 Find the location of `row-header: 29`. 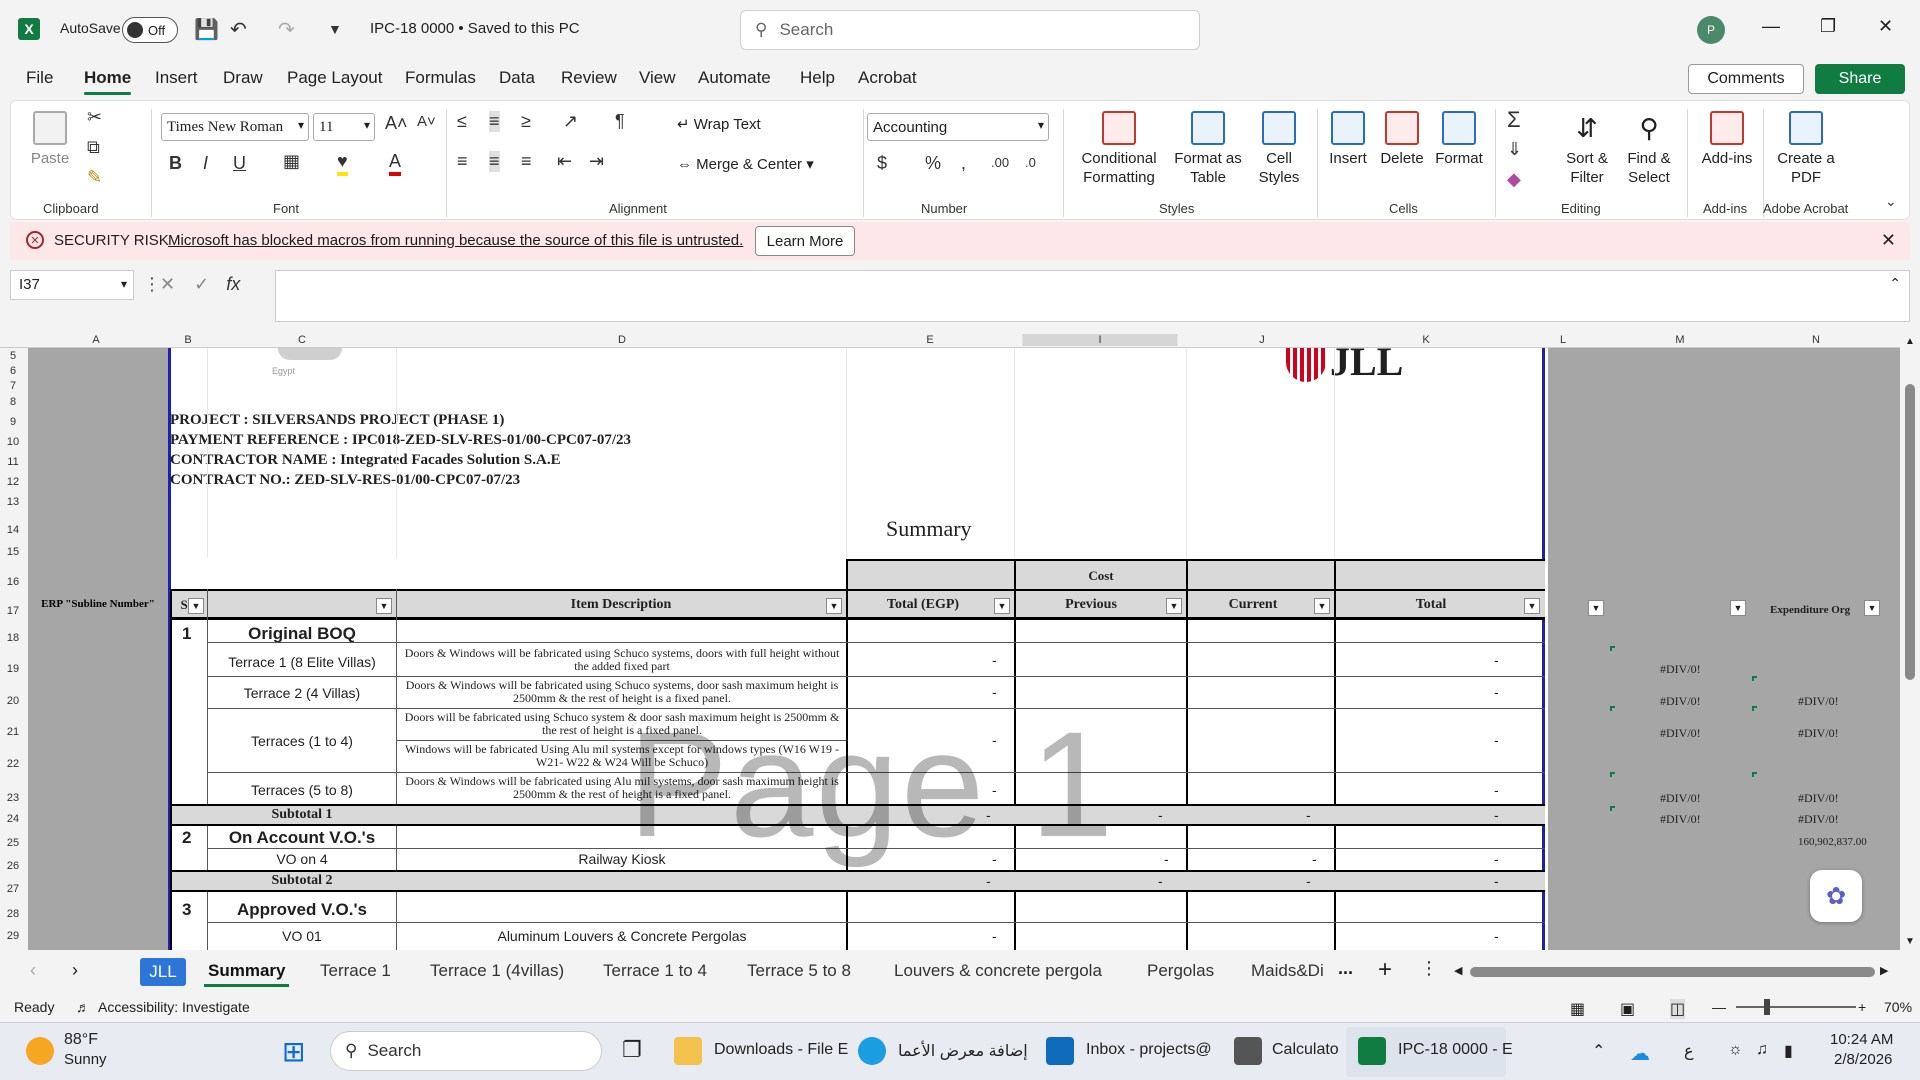

row-header: 29 is located at coordinates (13, 936).